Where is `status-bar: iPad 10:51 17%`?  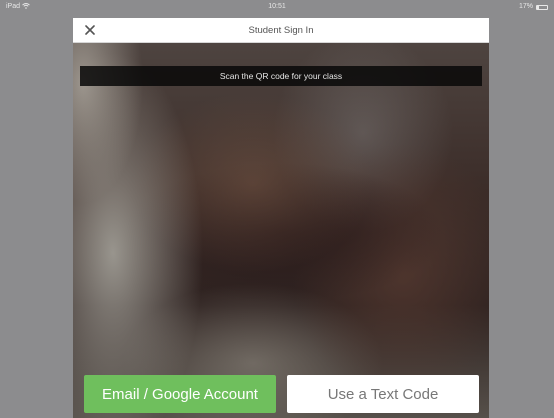
status-bar: iPad 10:51 17% is located at coordinates (277, 7).